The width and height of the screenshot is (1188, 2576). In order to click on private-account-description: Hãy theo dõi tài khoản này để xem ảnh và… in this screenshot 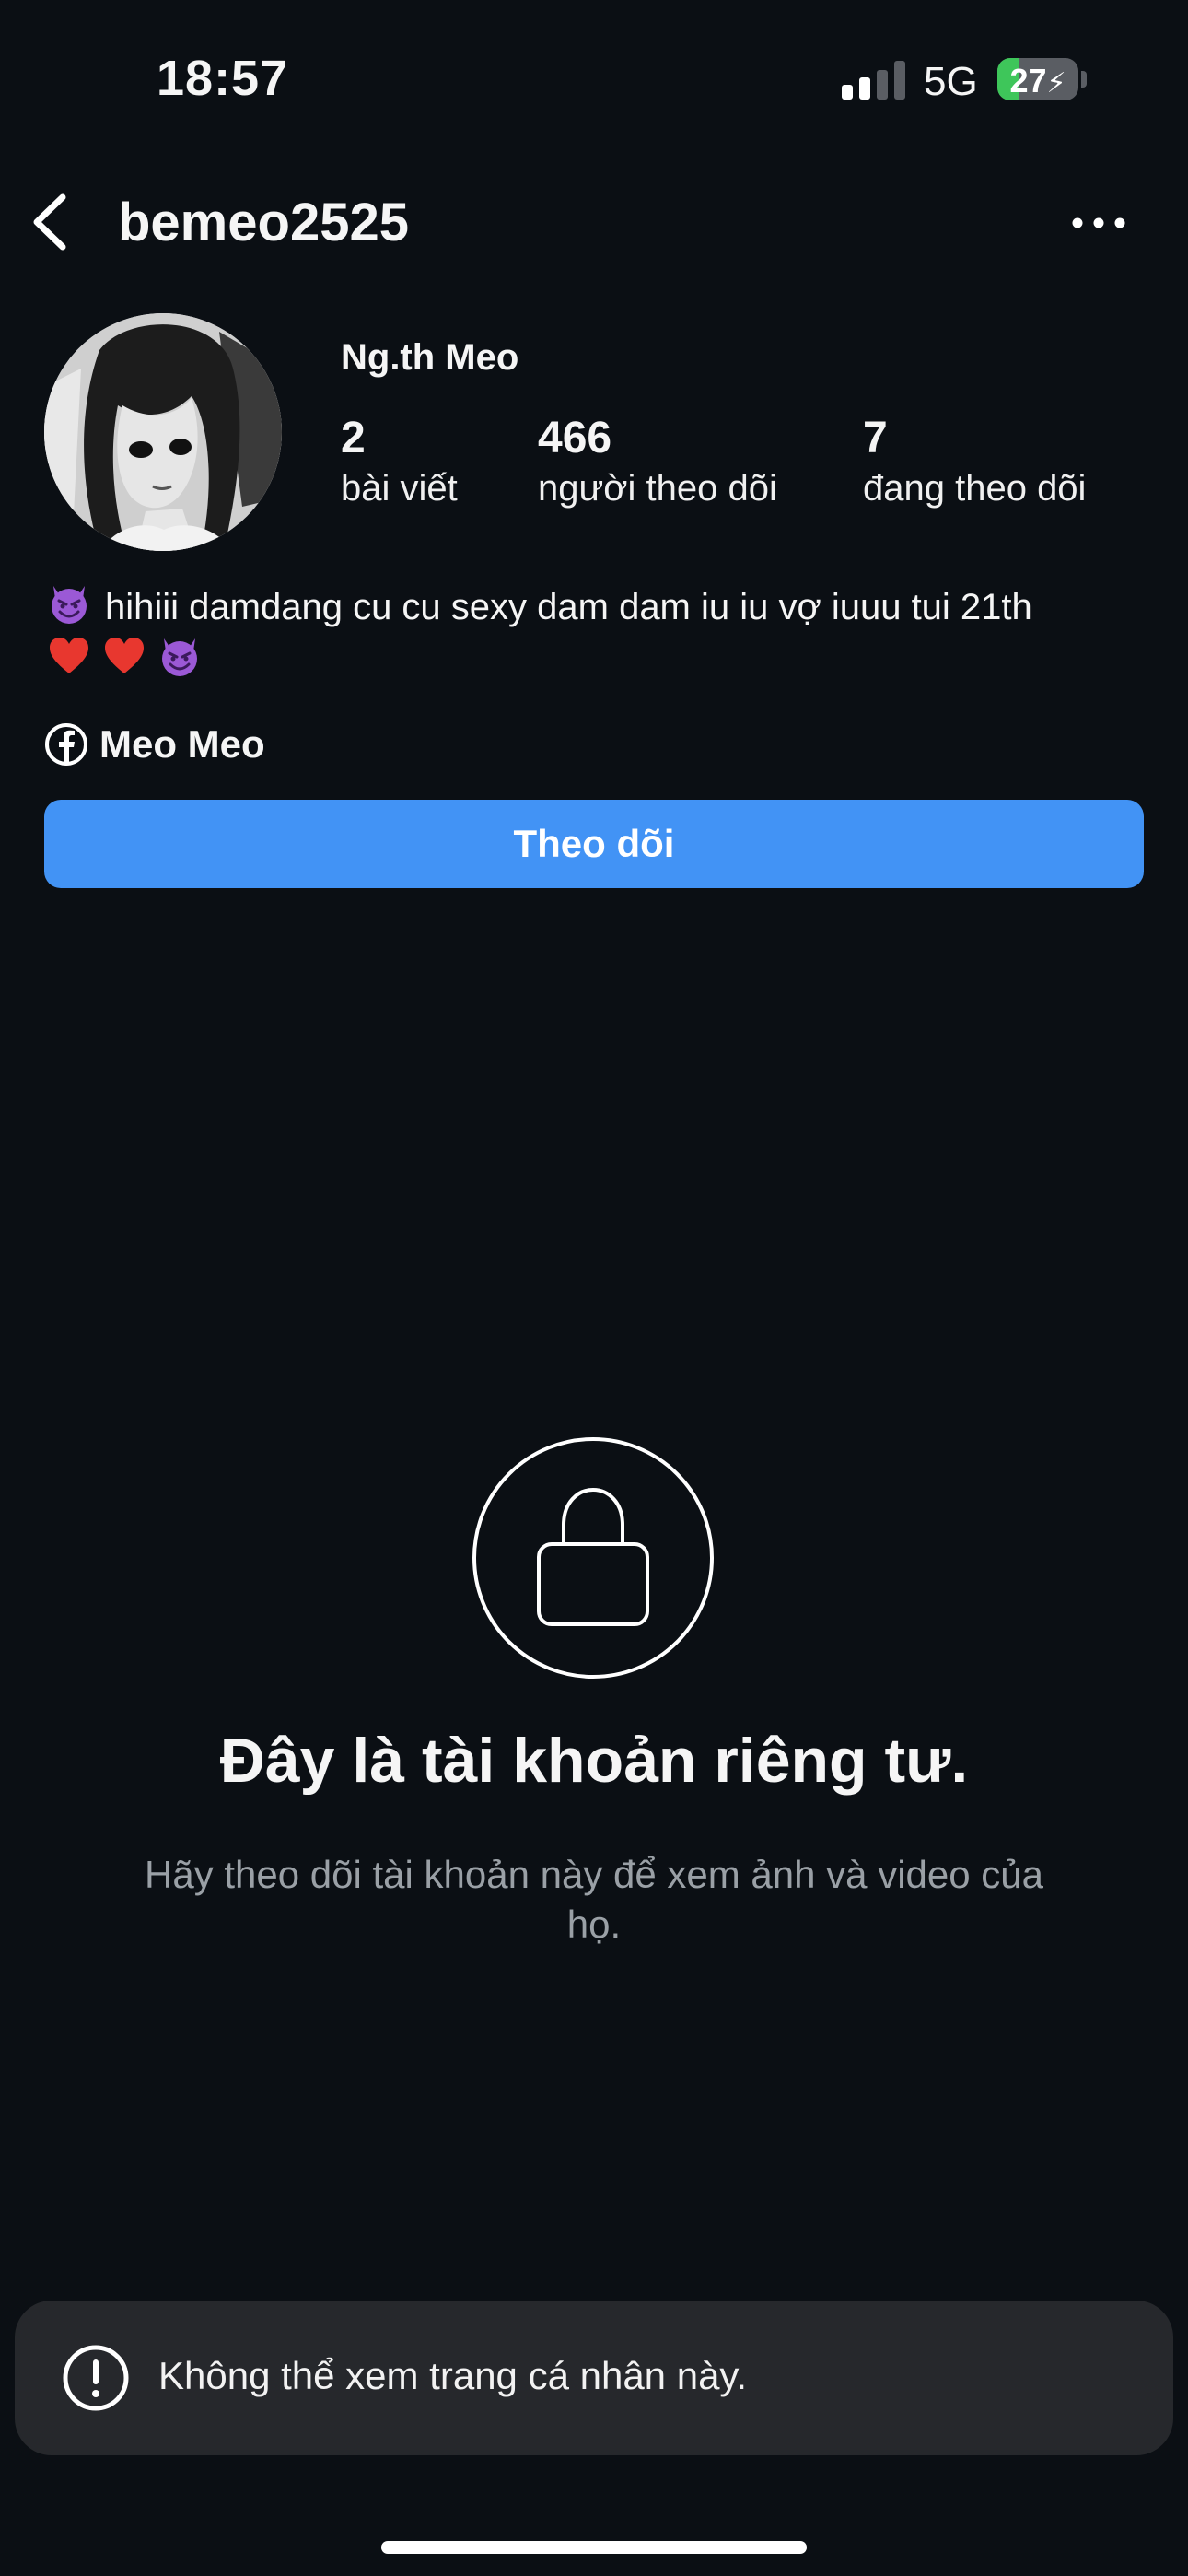, I will do `click(594, 1899)`.